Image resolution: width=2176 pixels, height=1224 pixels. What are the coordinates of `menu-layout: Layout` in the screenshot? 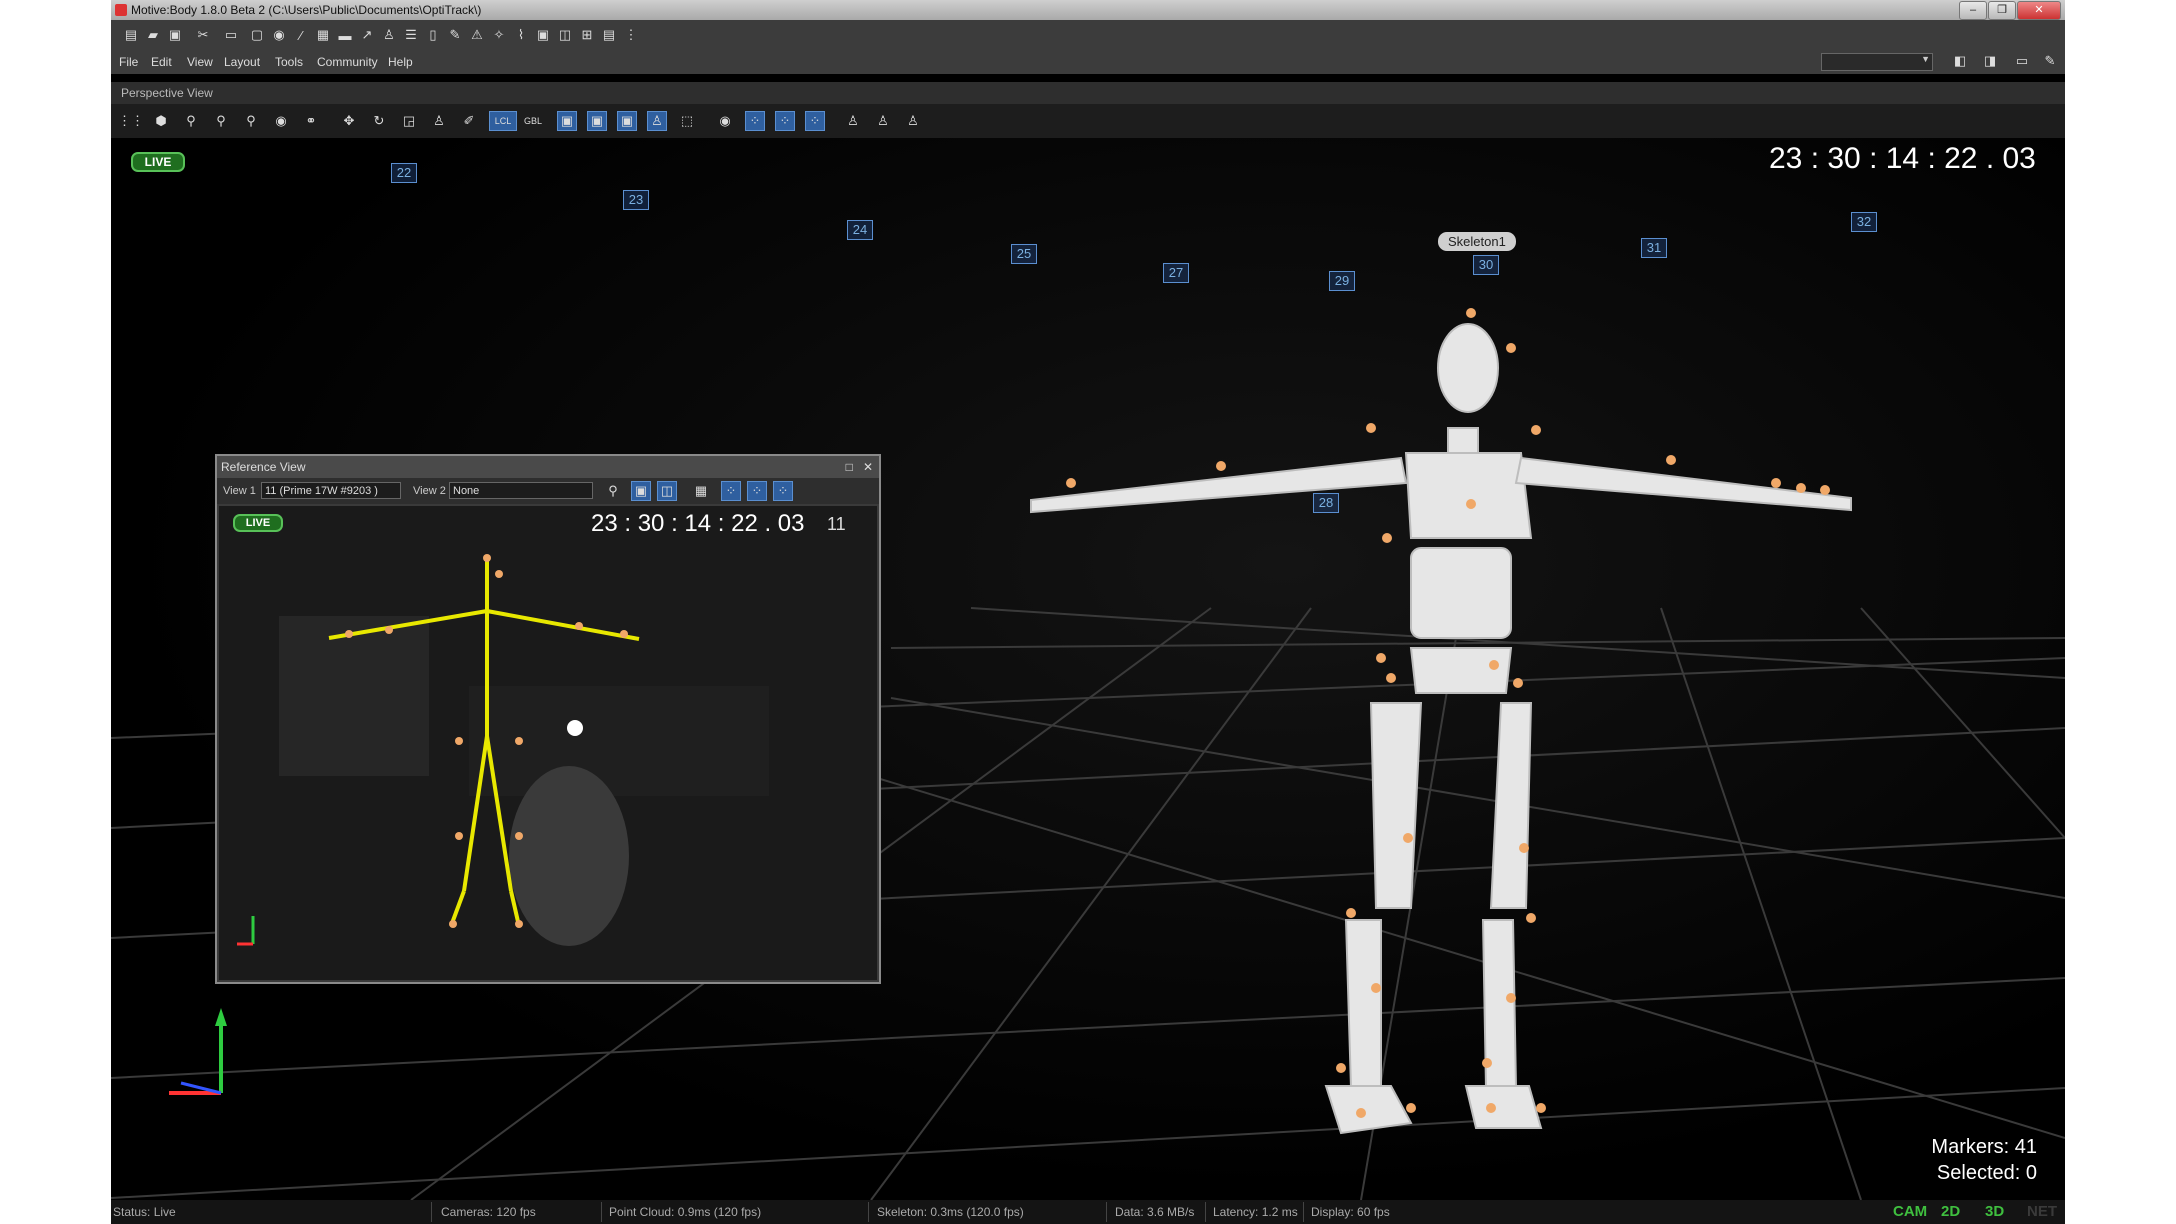 It's located at (242, 62).